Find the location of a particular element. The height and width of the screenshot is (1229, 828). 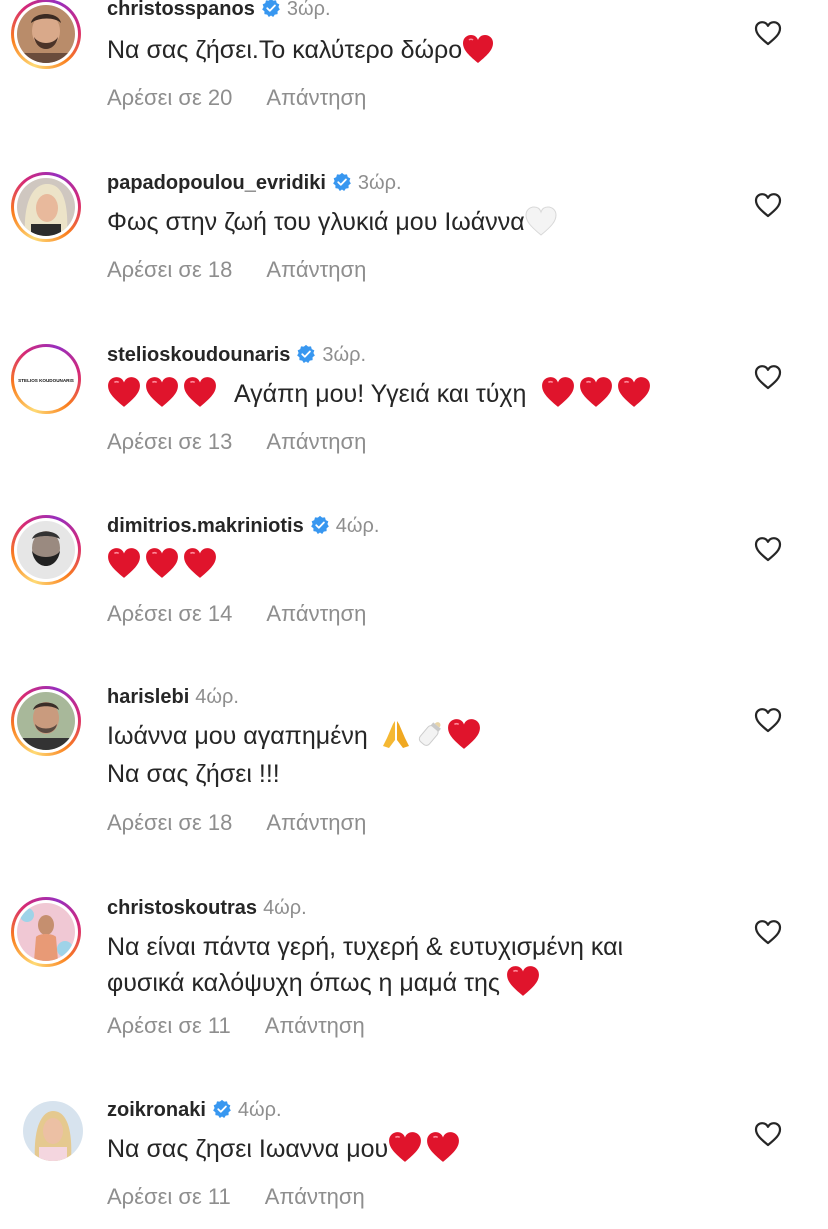

comment-text: Αγάπη μου! Υγειά και τύχη is located at coordinates (379, 394).